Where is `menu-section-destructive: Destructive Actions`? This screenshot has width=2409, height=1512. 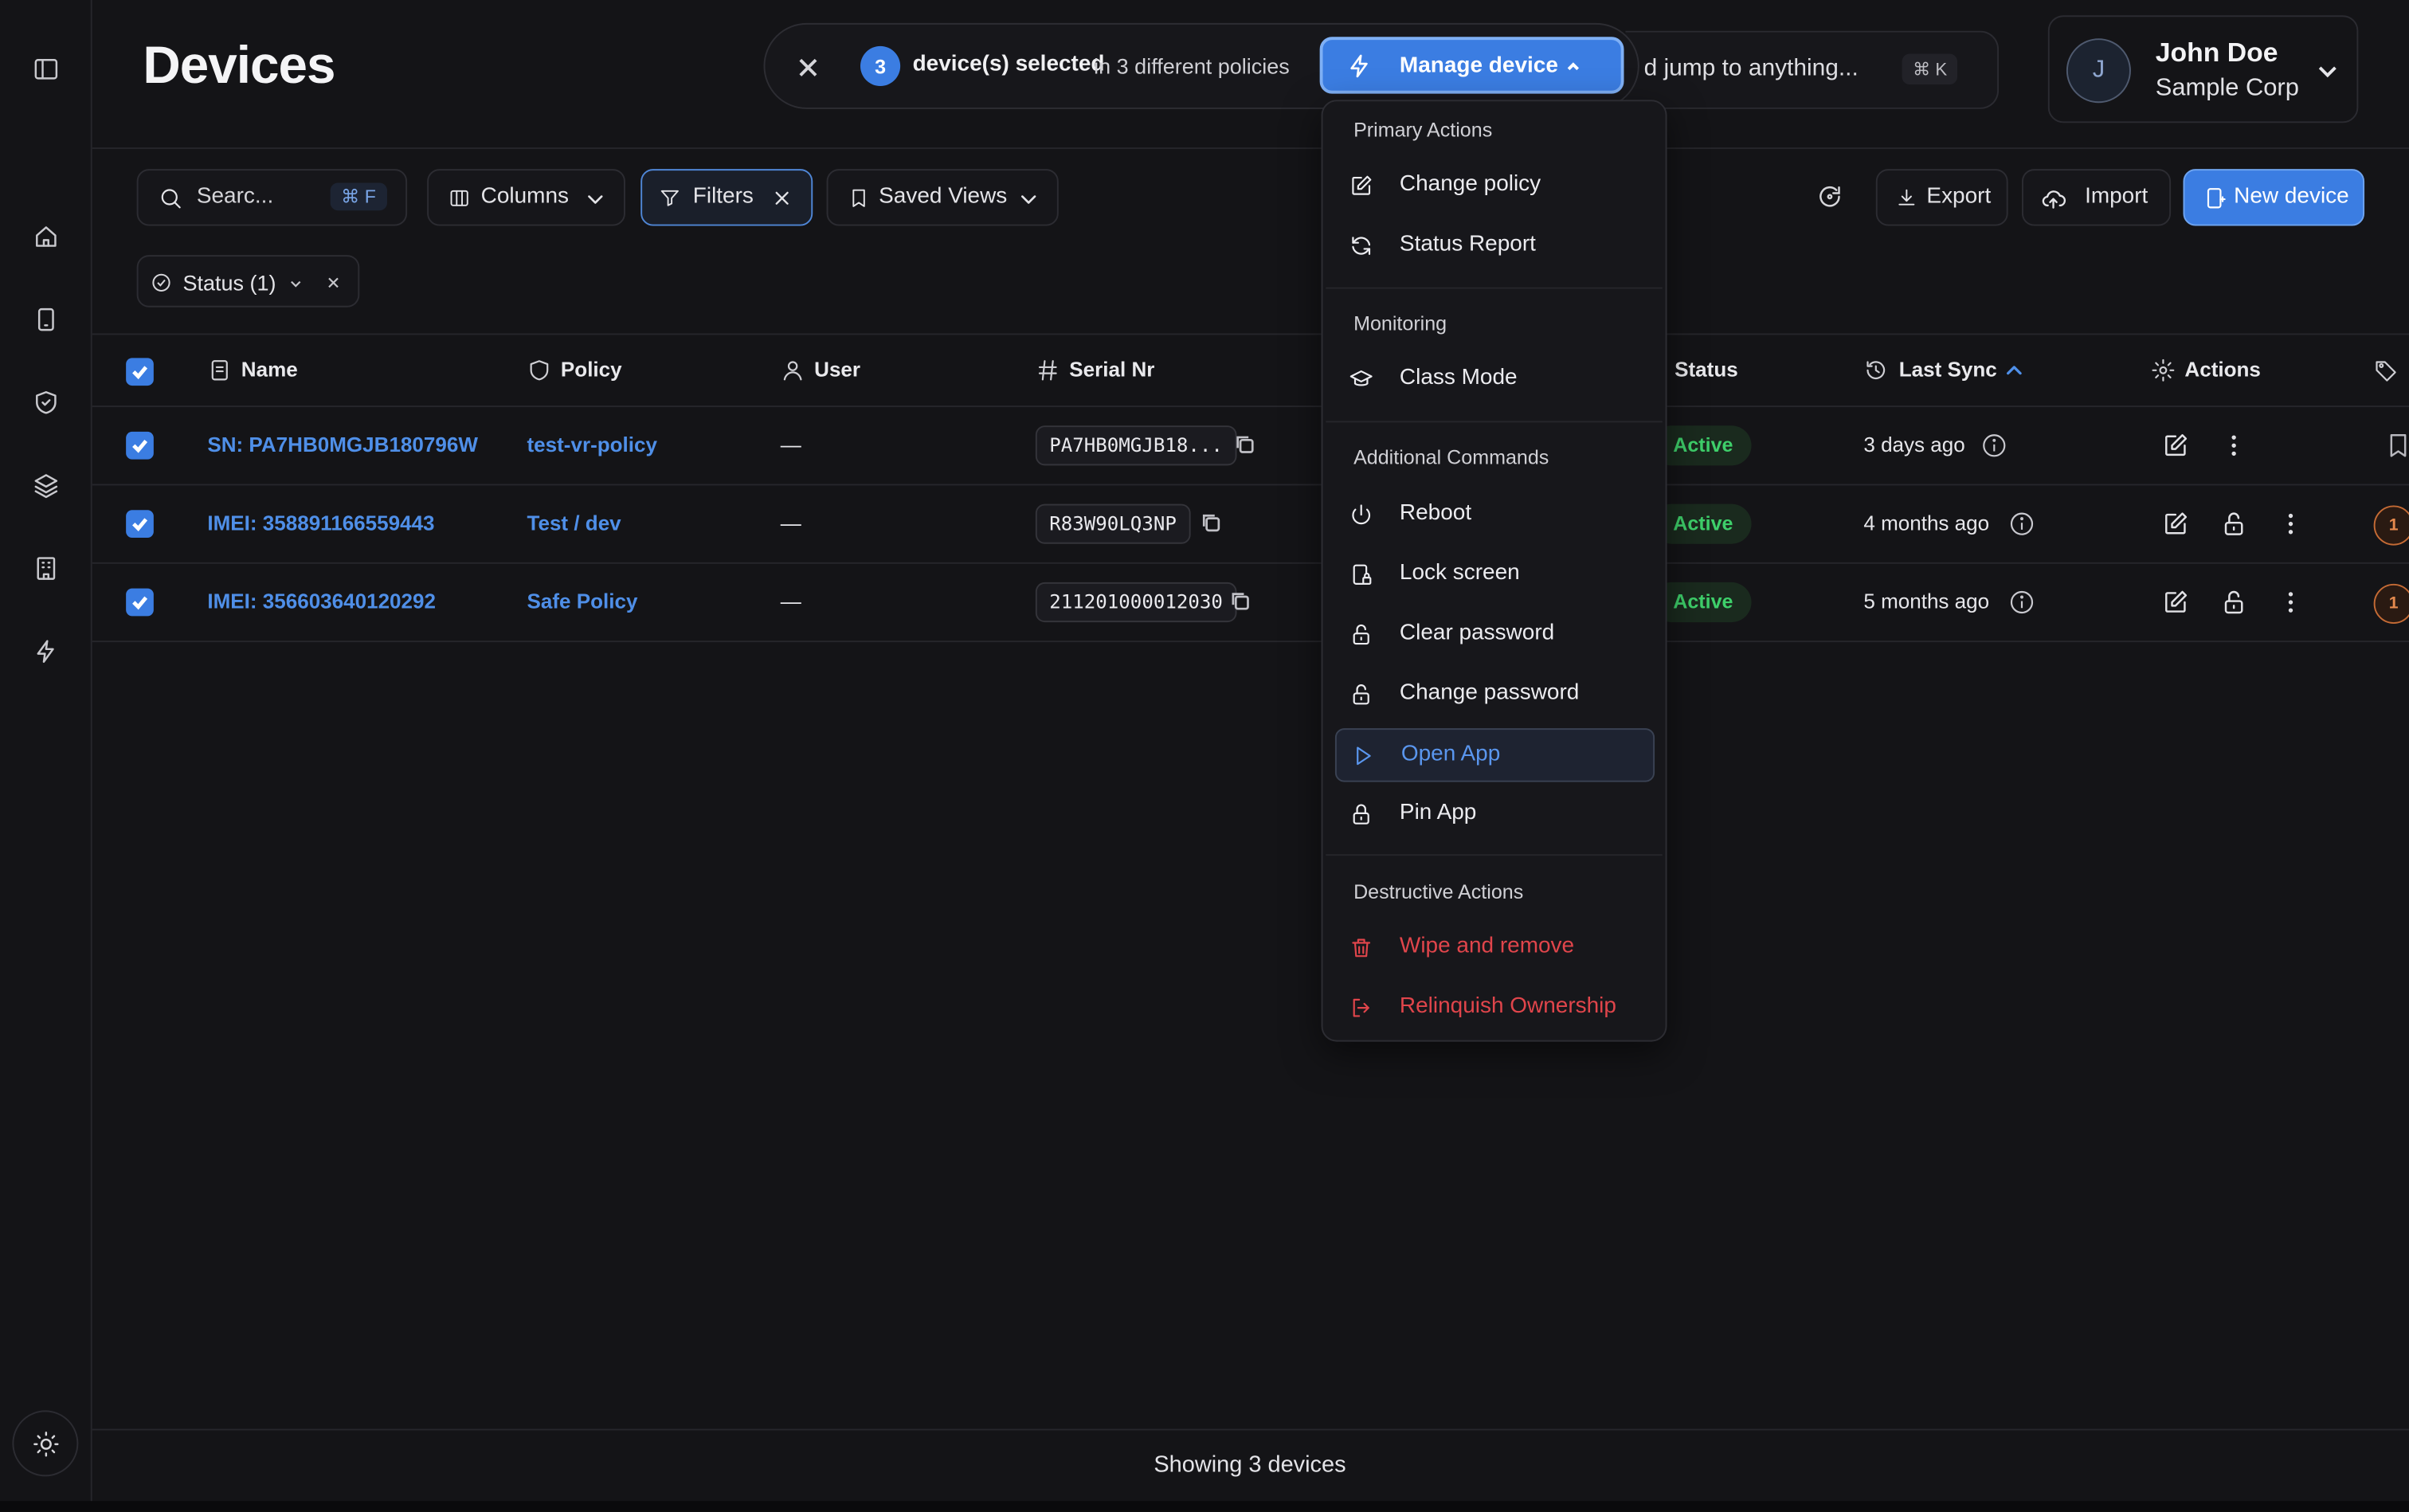
menu-section-destructive: Destructive Actions is located at coordinates (1438, 892).